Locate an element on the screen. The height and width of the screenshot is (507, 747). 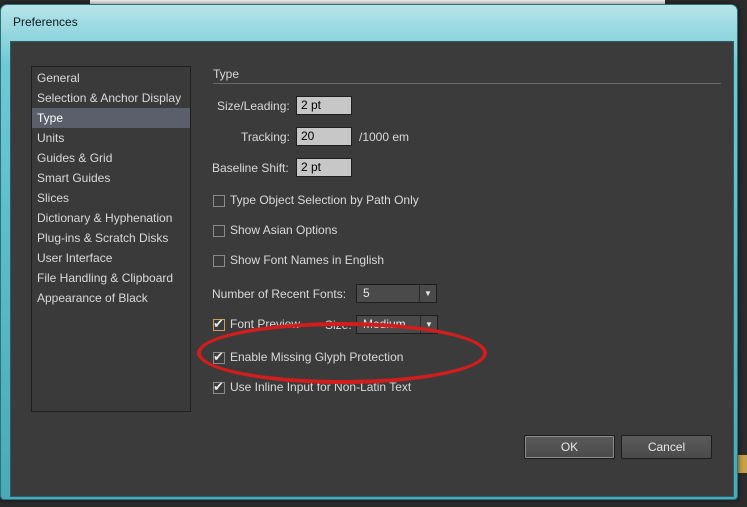
font-preview-size-label: Size: is located at coordinates (338, 325).